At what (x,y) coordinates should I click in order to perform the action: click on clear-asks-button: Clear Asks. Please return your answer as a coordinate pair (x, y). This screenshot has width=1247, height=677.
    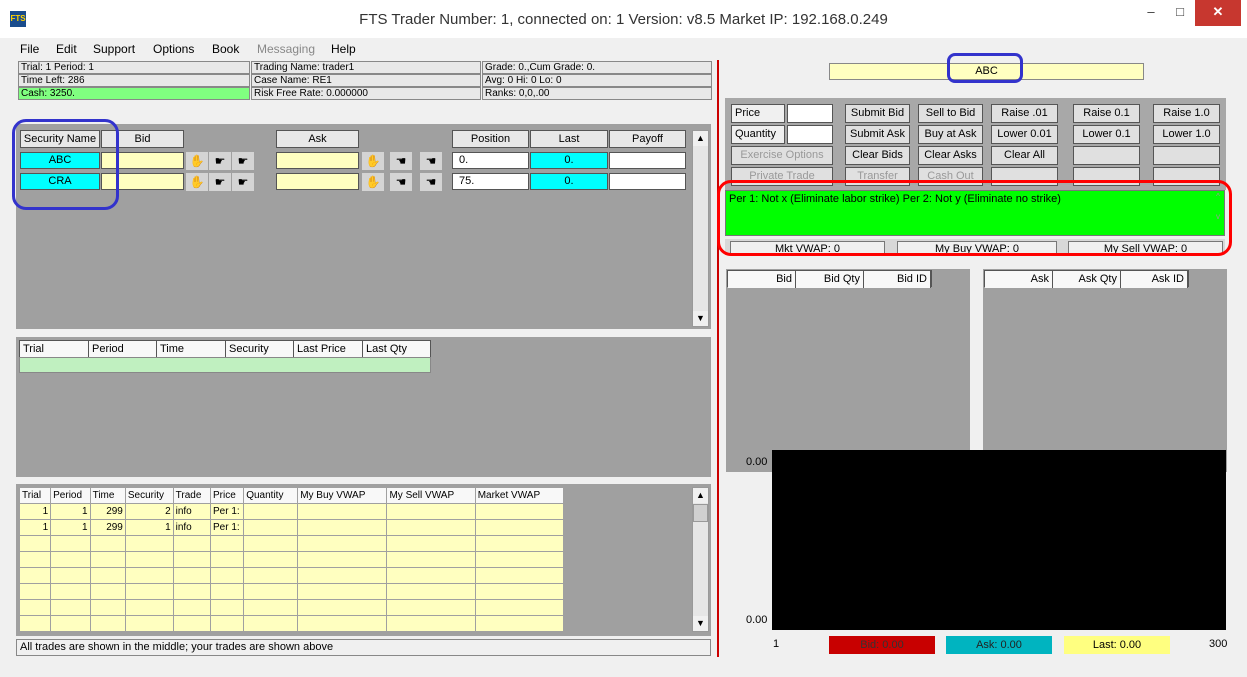
    Looking at the image, I should click on (950, 155).